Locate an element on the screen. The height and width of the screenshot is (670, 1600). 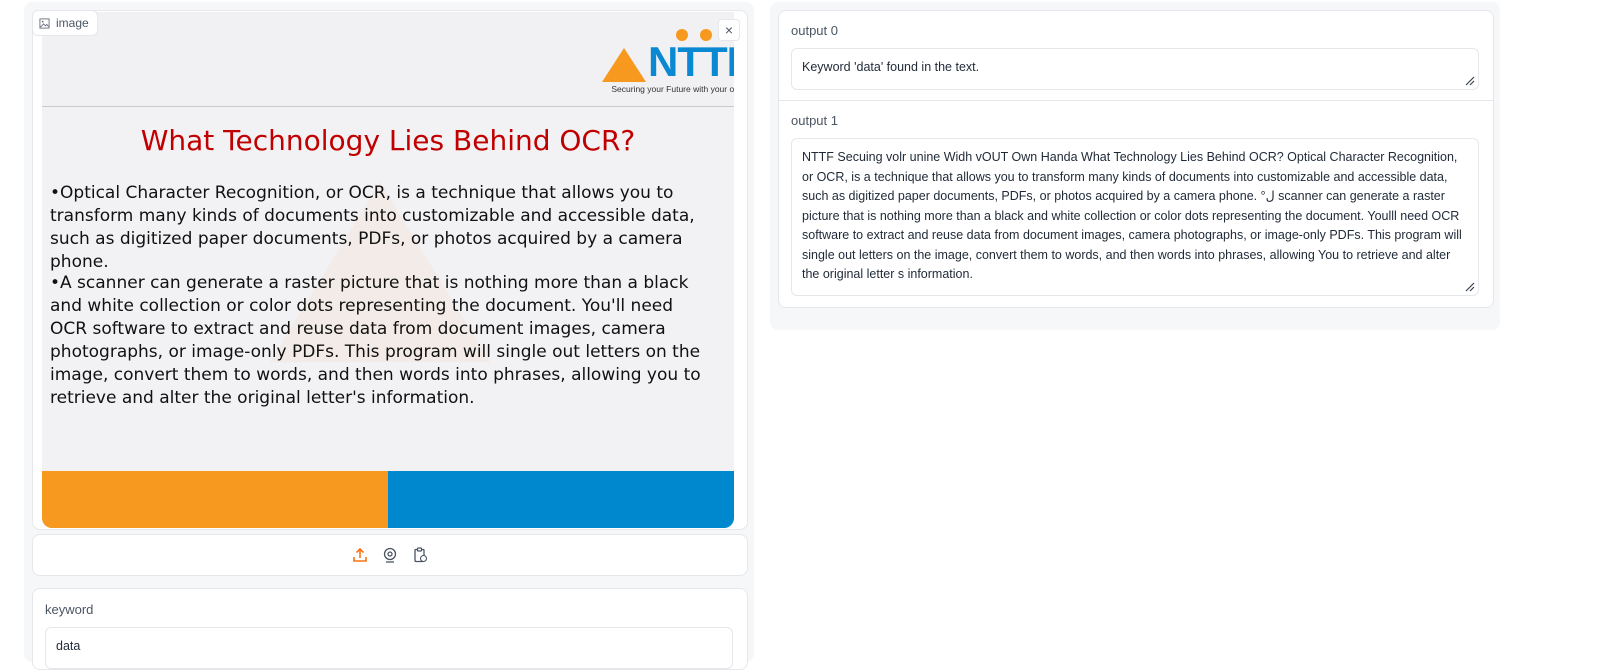
clear-image-button: × is located at coordinates (729, 30).